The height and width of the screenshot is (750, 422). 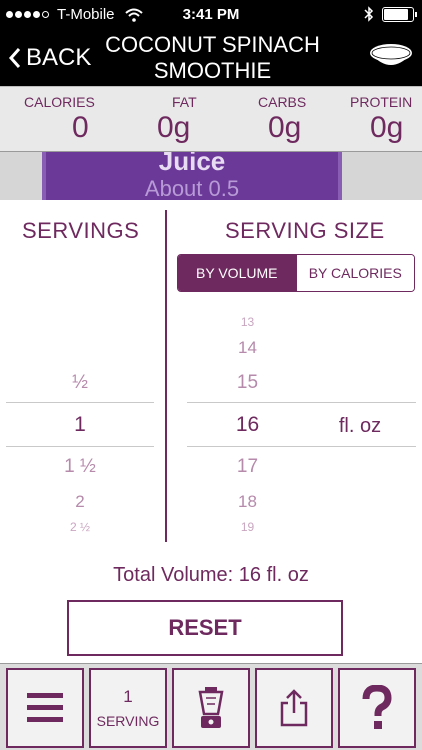 What do you see at coordinates (80, 526) in the screenshot?
I see `servings-option: 2 ½` at bounding box center [80, 526].